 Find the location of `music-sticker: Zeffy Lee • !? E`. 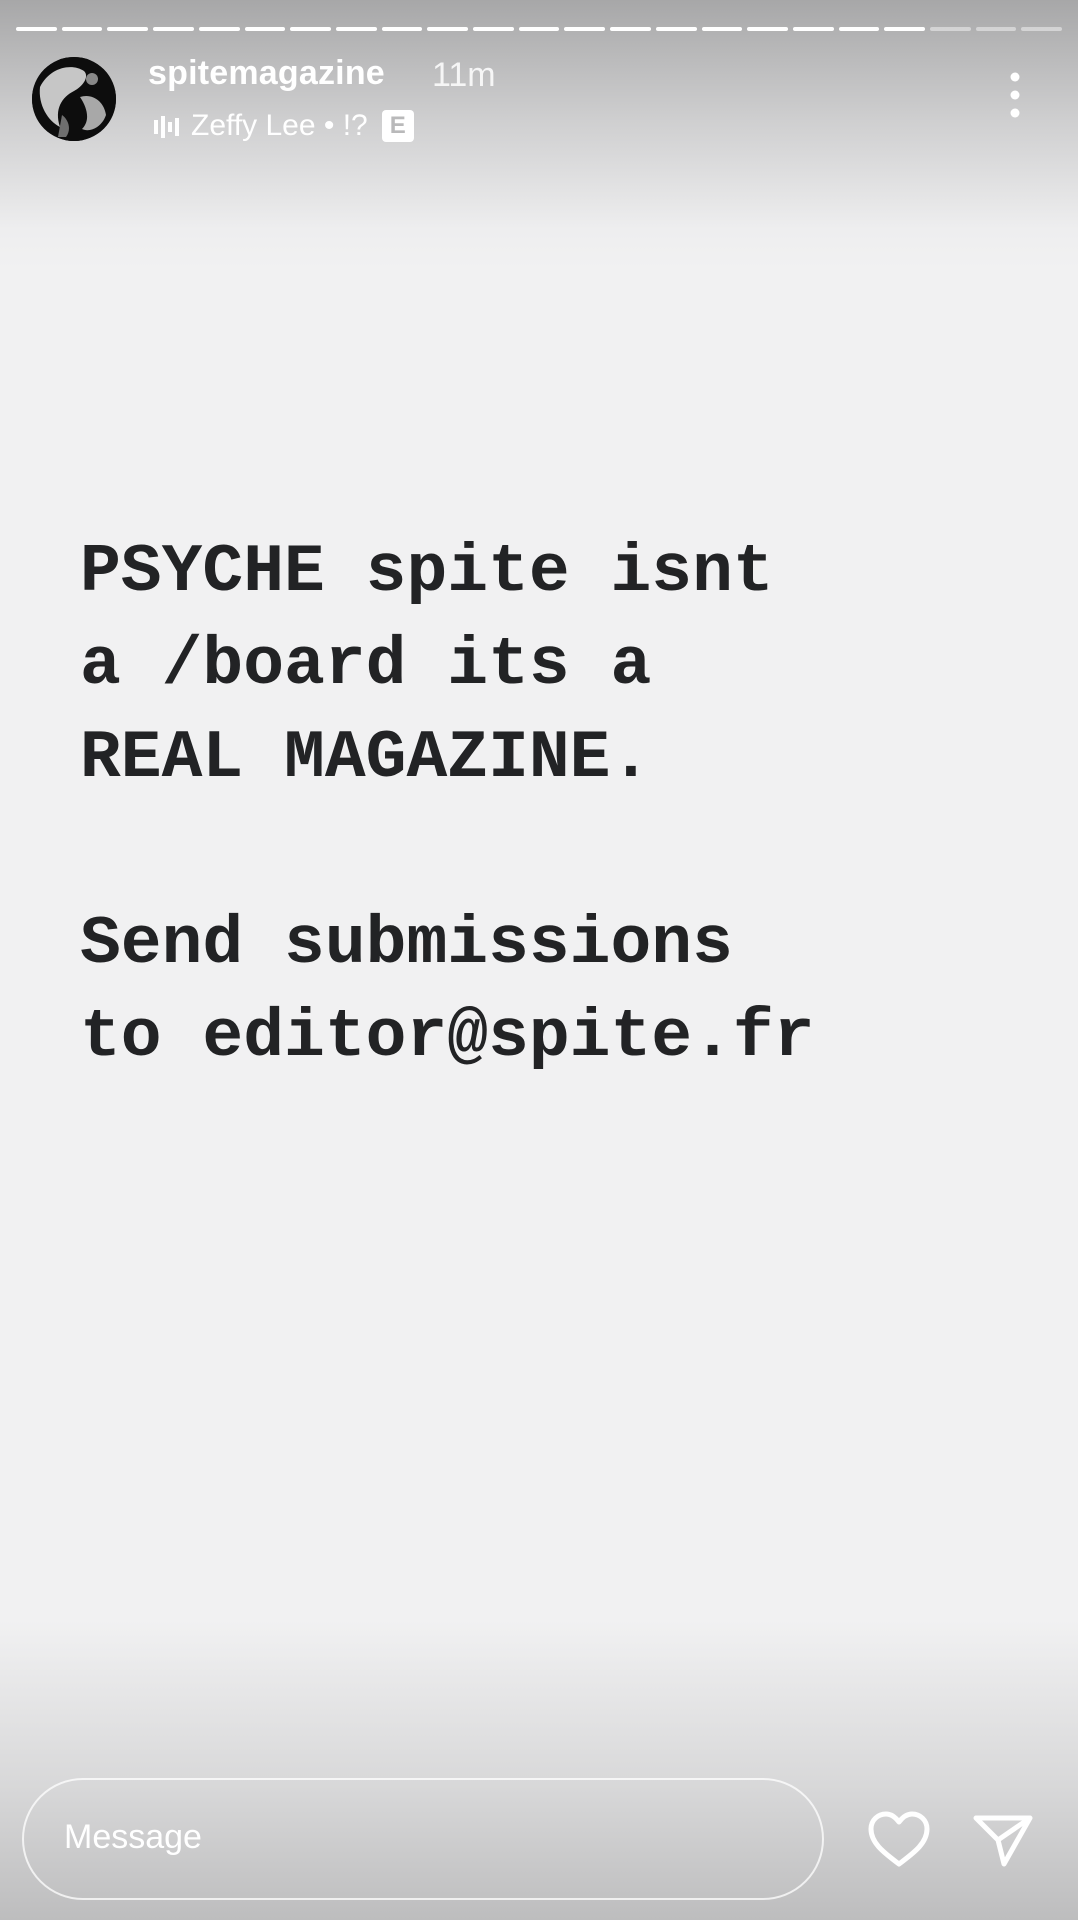

music-sticker: Zeffy Lee • !? E is located at coordinates (283, 126).